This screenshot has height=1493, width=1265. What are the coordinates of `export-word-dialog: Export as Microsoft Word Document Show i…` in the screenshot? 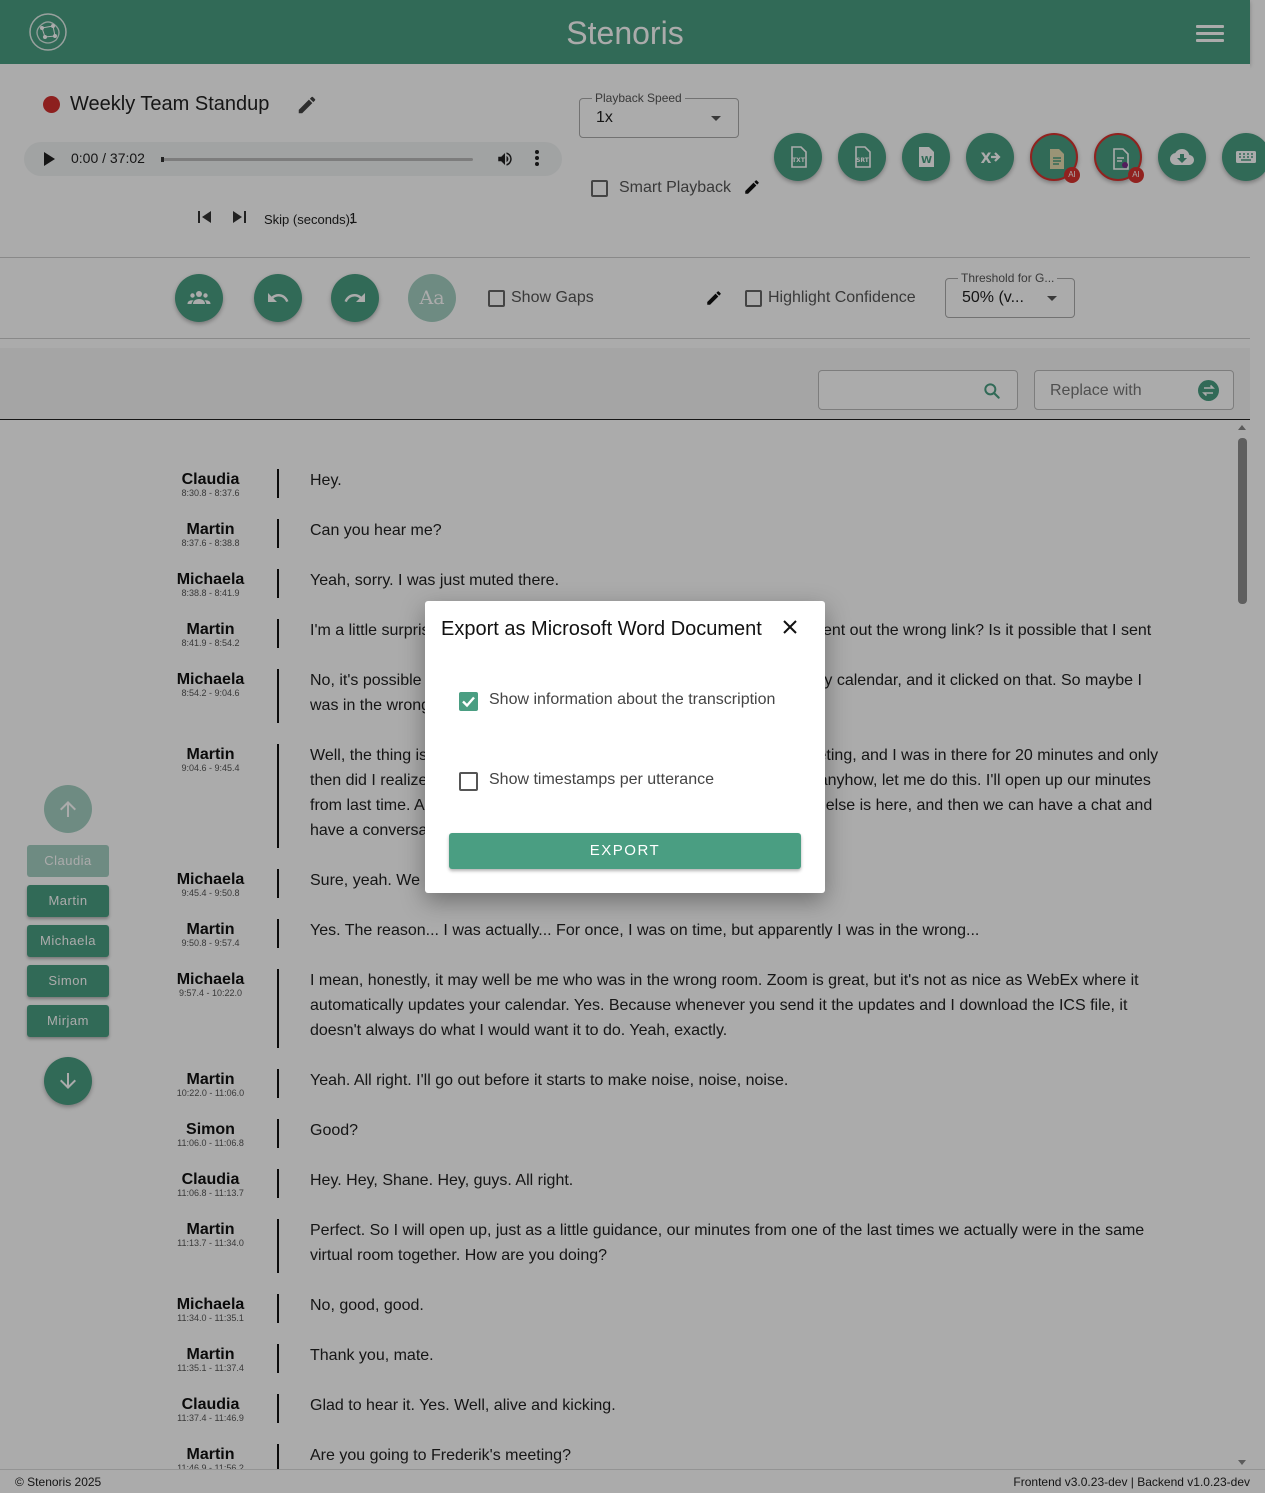 It's located at (625, 747).